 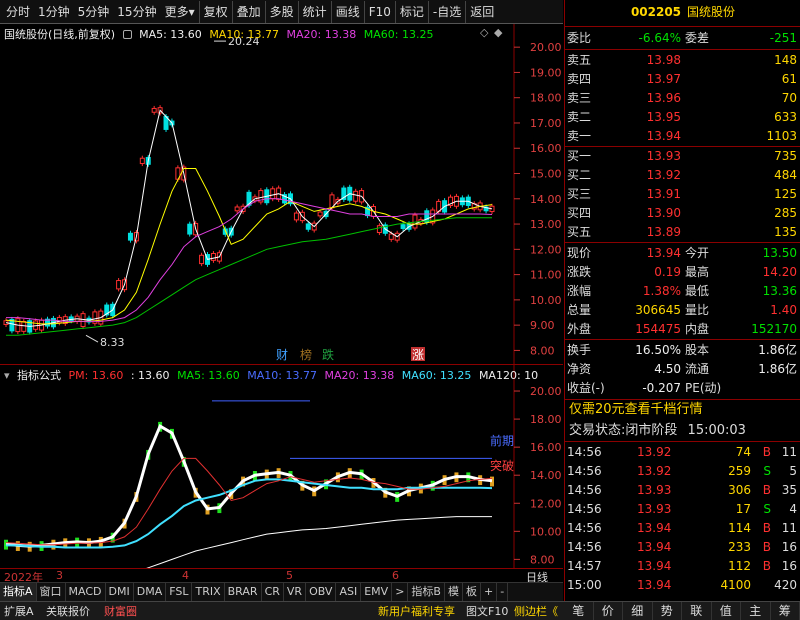 What do you see at coordinates (663, 213) in the screenshot?
I see `bid-price: 13.90` at bounding box center [663, 213].